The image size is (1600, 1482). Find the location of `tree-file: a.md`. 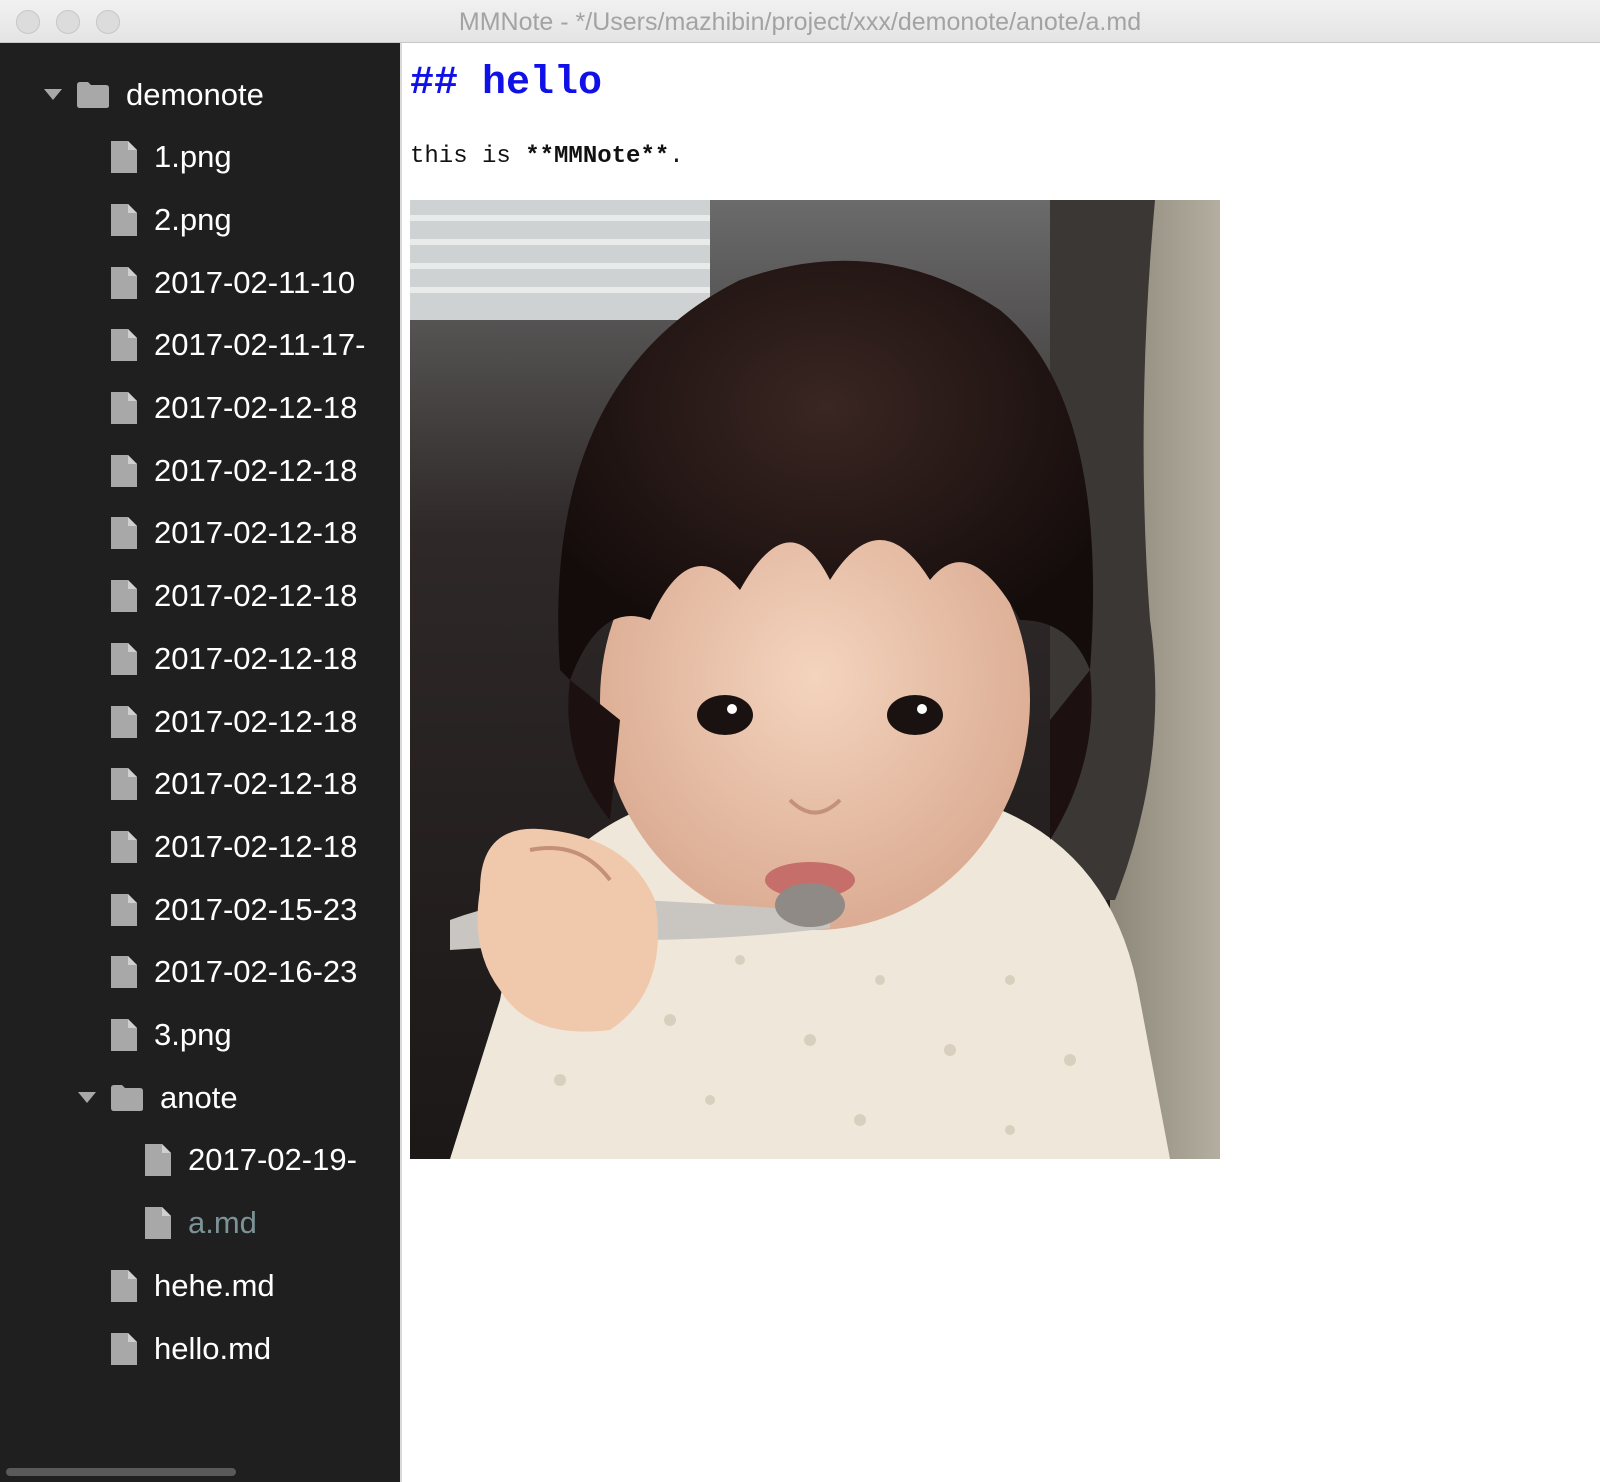

tree-file: a.md is located at coordinates (191, 1223).